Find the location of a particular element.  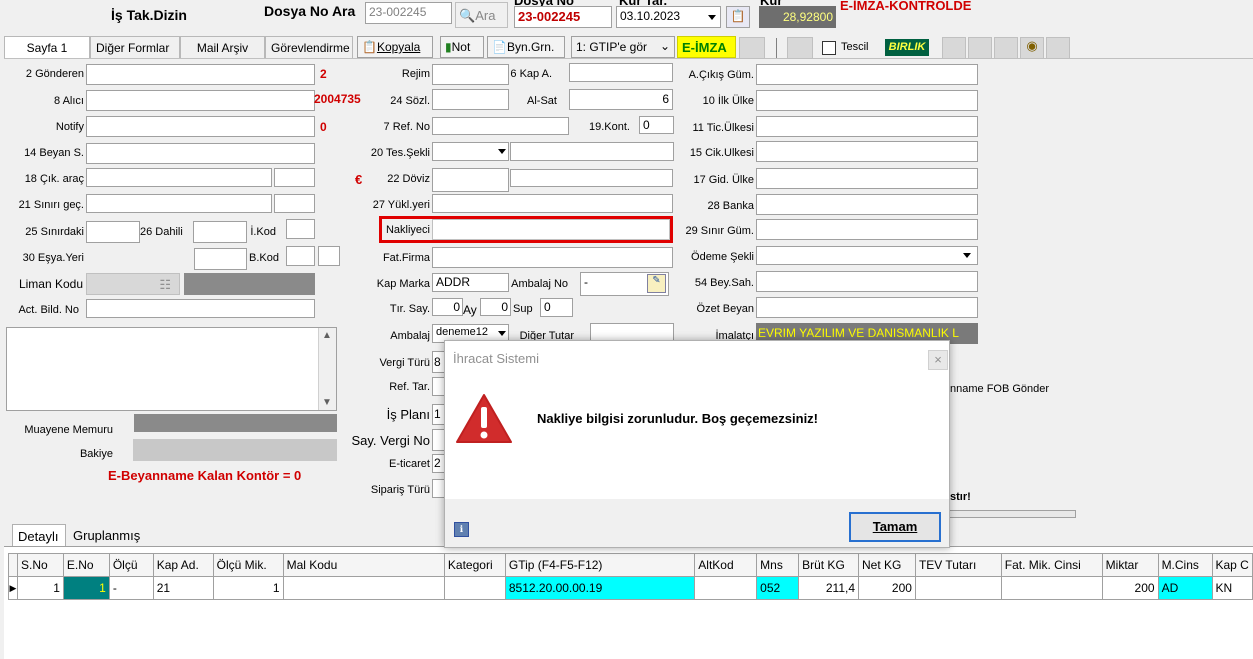

col-header: Mns is located at coordinates (778, 565).